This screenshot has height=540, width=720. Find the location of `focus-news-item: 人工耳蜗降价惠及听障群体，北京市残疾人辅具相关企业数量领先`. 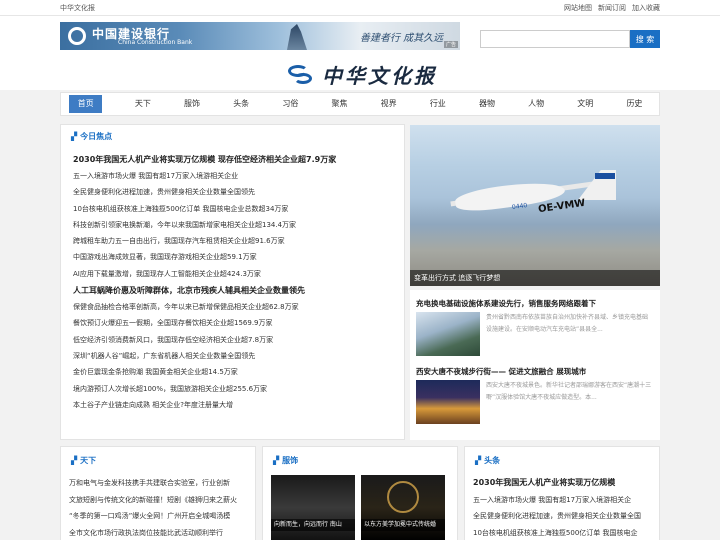

focus-news-item: 人工耳蜗降价惠及听障群体，北京市残疾人辅具相关企业数量领先 is located at coordinates (238, 290).